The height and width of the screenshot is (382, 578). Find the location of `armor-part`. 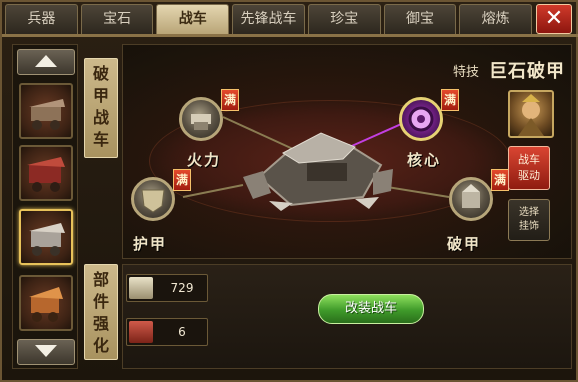

armor-part is located at coordinates (153, 199).